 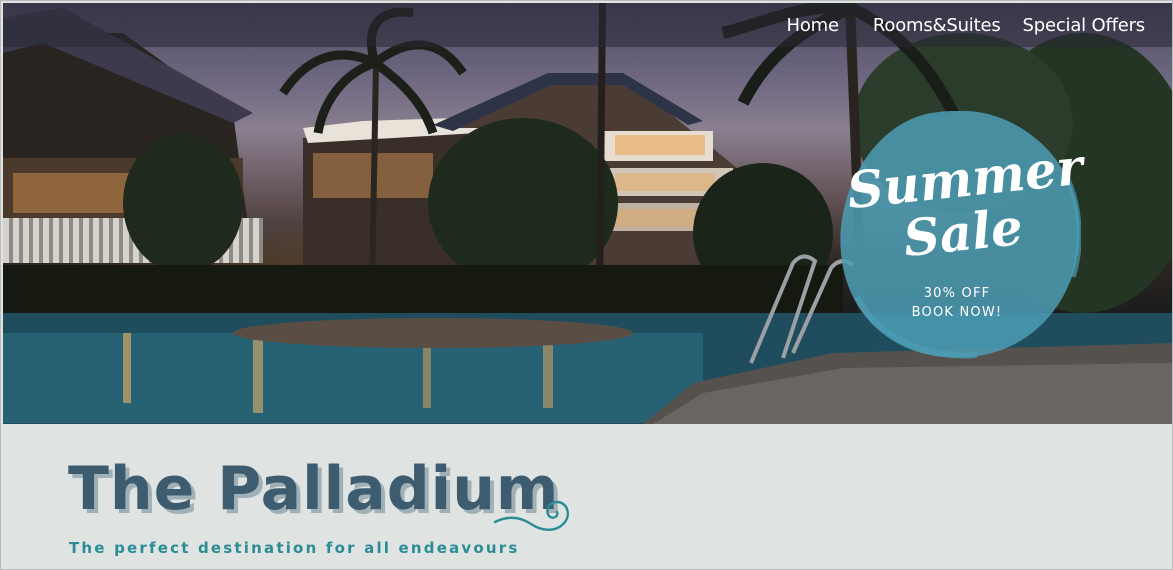 I want to click on site-title: The Palladium, so click(x=314, y=489).